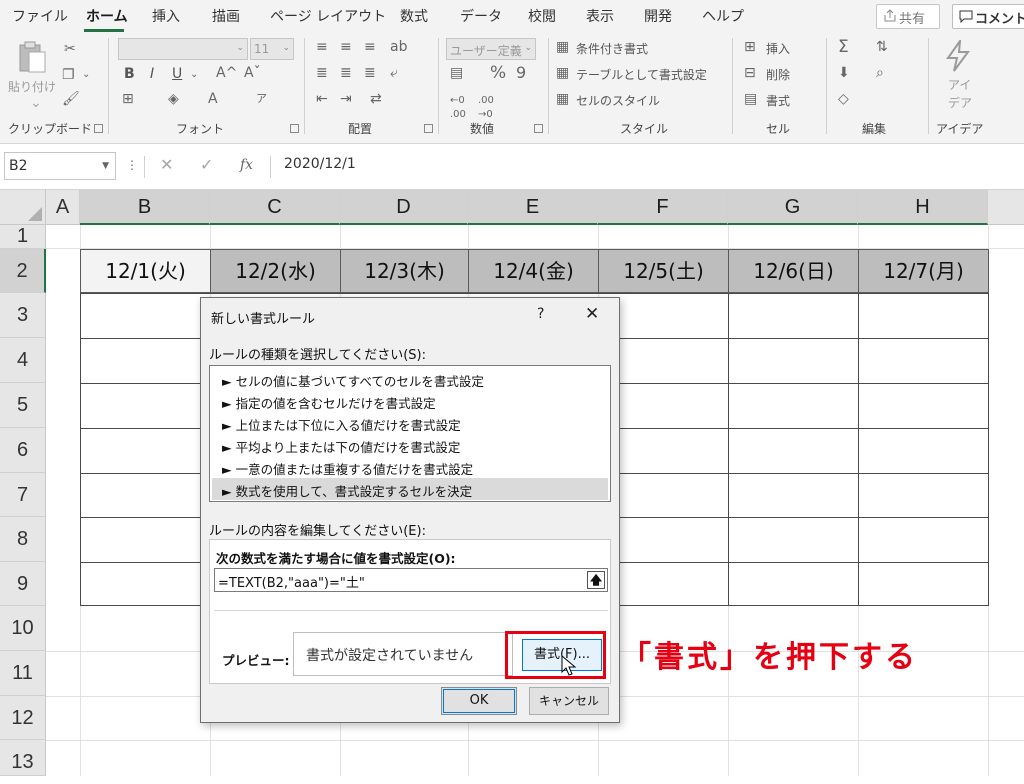 The width and height of the screenshot is (1024, 784). I want to click on cell-h2: 12/7(月), so click(923, 271).